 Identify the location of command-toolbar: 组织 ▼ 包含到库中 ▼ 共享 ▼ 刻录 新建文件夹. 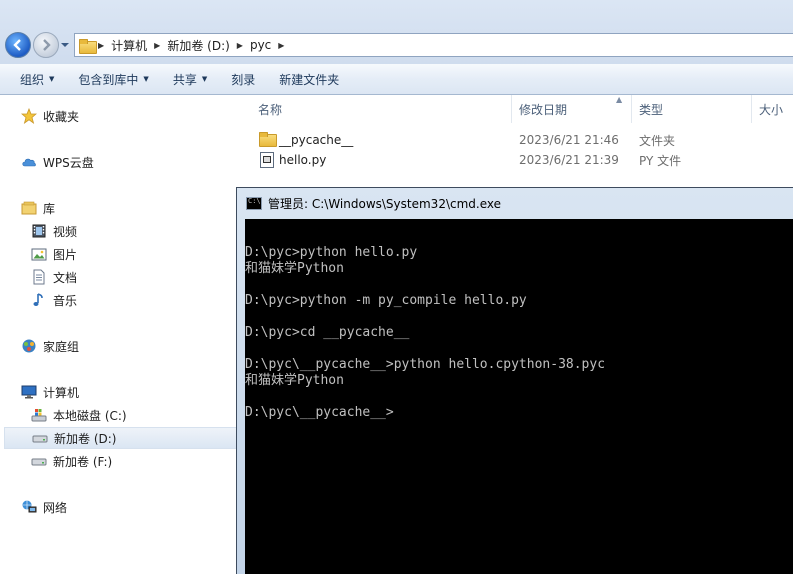
(396, 79).